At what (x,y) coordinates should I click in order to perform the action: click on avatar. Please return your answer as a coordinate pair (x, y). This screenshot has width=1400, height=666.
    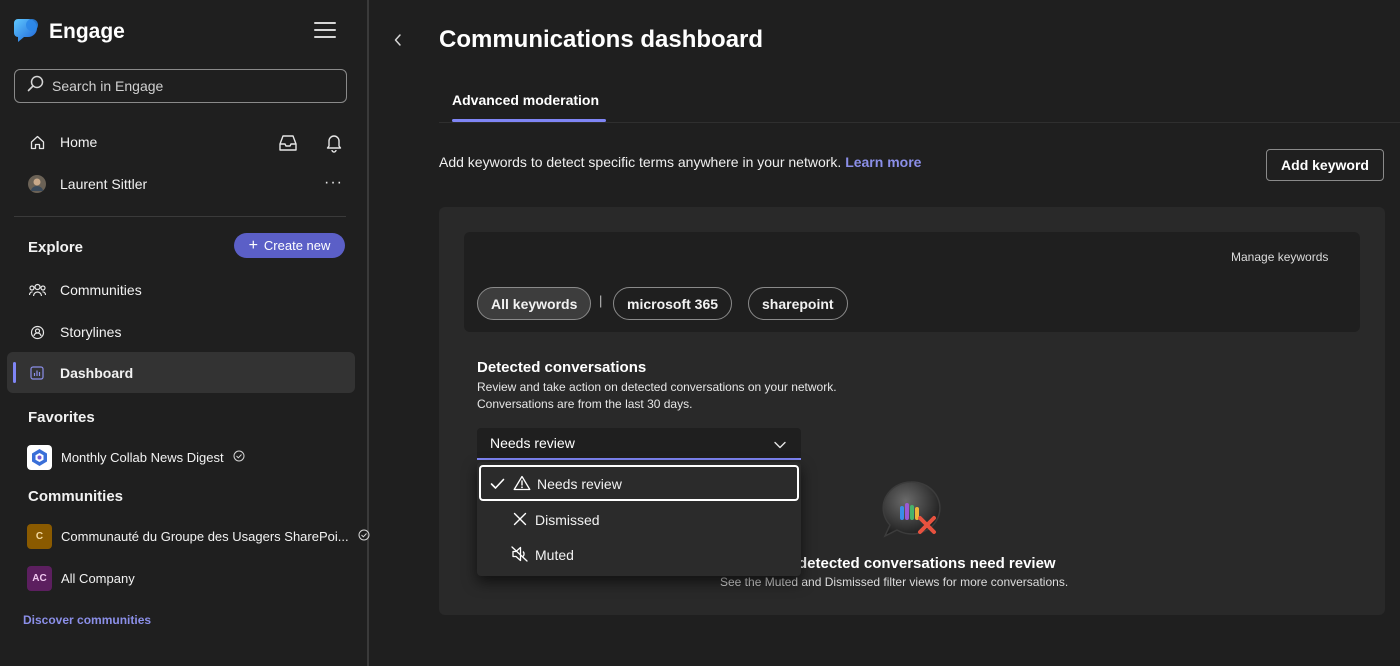
    Looking at the image, I should click on (37, 184).